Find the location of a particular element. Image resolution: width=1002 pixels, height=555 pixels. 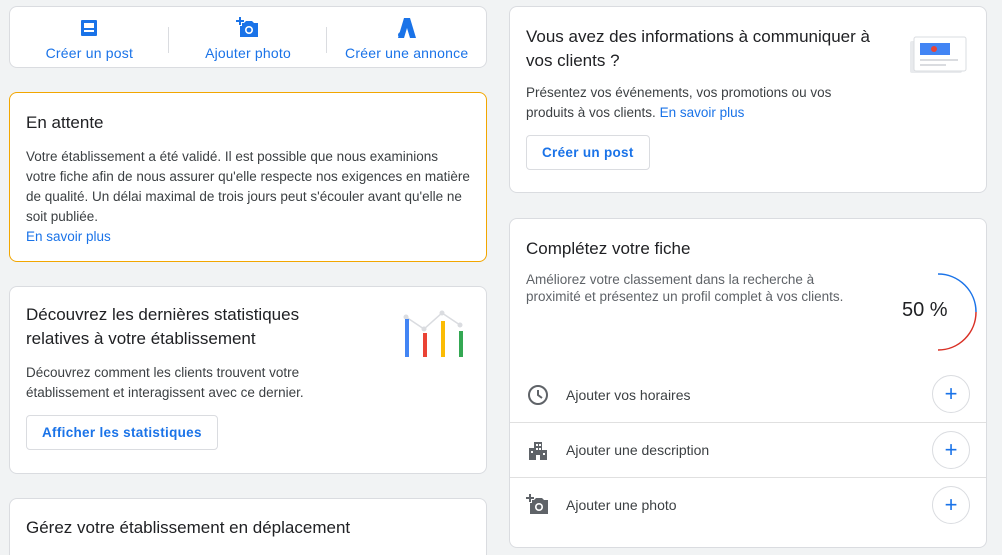

add-description-label: Ajouter une description is located at coordinates (638, 450).